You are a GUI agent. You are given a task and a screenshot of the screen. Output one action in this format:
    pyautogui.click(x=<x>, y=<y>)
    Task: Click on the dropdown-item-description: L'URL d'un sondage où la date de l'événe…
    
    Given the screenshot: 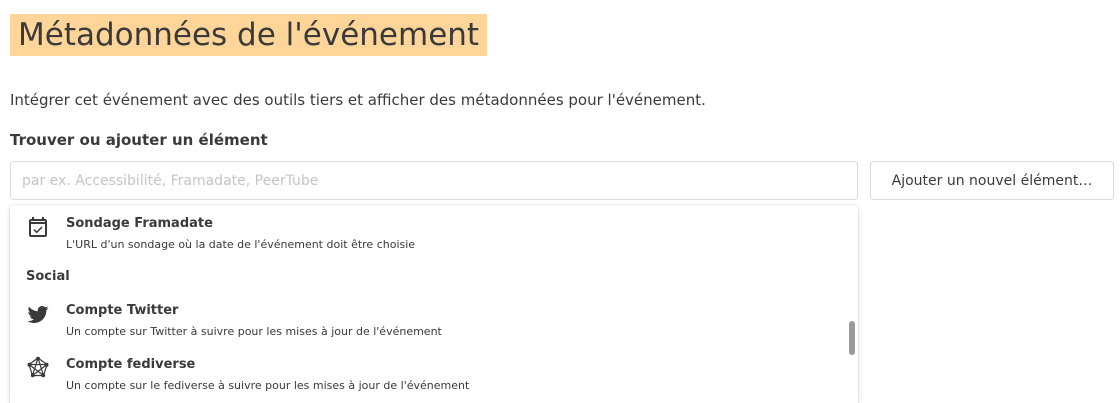 What is the action you would take?
    pyautogui.click(x=241, y=244)
    